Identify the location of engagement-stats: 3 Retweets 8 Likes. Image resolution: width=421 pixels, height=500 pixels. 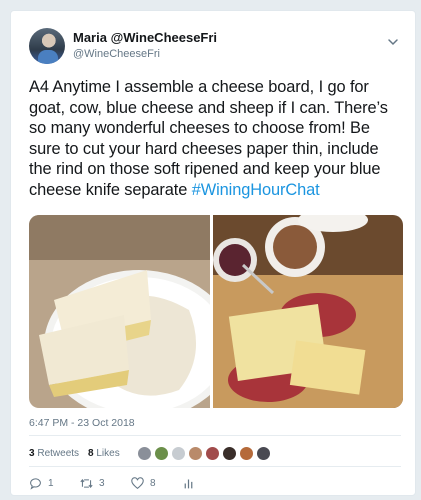
(151, 453).